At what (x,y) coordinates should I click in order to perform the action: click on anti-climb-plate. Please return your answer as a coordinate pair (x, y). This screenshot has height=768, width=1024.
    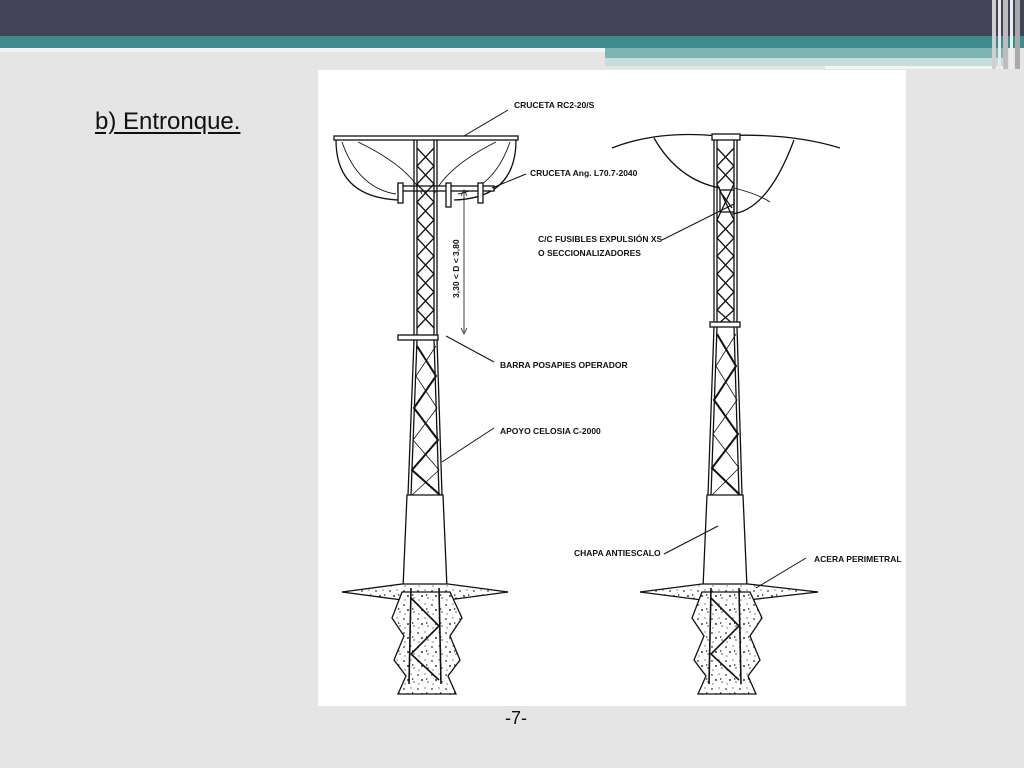
    Looking at the image, I should click on (425, 541).